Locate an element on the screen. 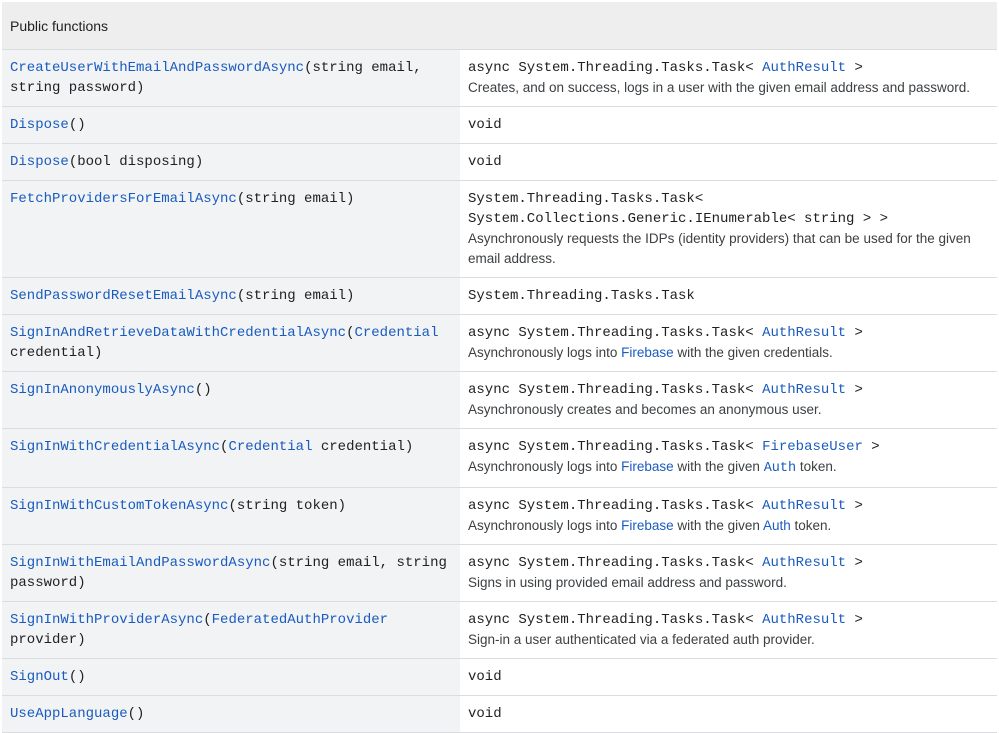  table-row: Dispose() void is located at coordinates (499, 125).